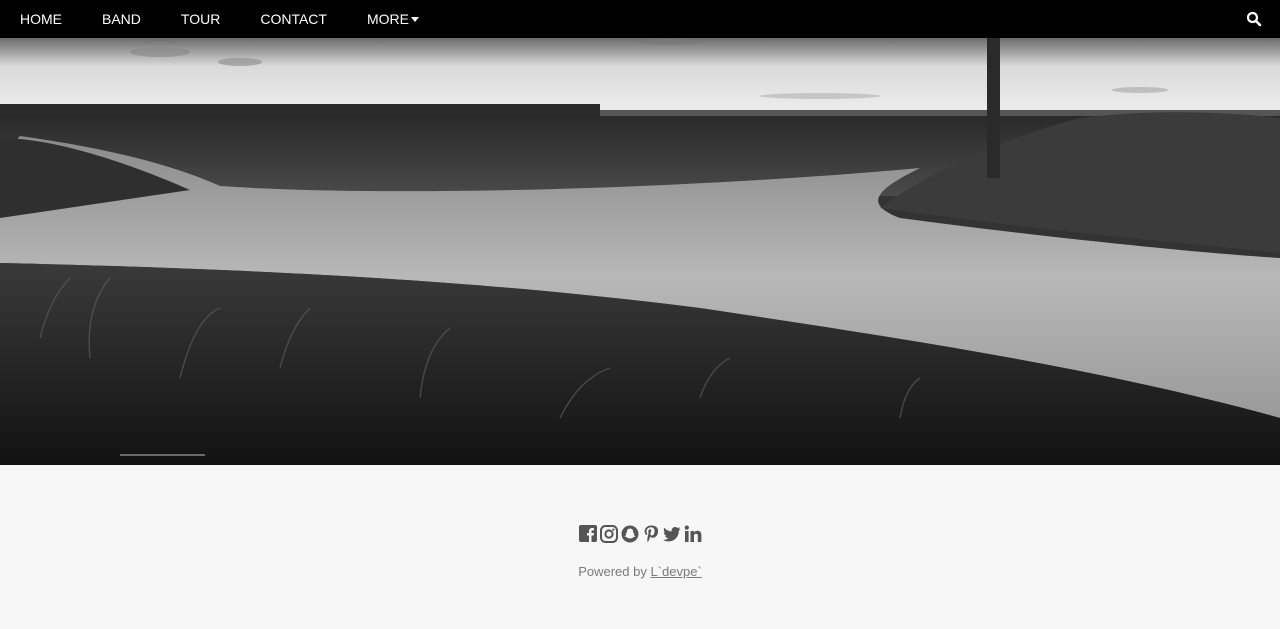 The width and height of the screenshot is (1280, 629). What do you see at coordinates (414, 19) in the screenshot?
I see `caret-down-icon` at bounding box center [414, 19].